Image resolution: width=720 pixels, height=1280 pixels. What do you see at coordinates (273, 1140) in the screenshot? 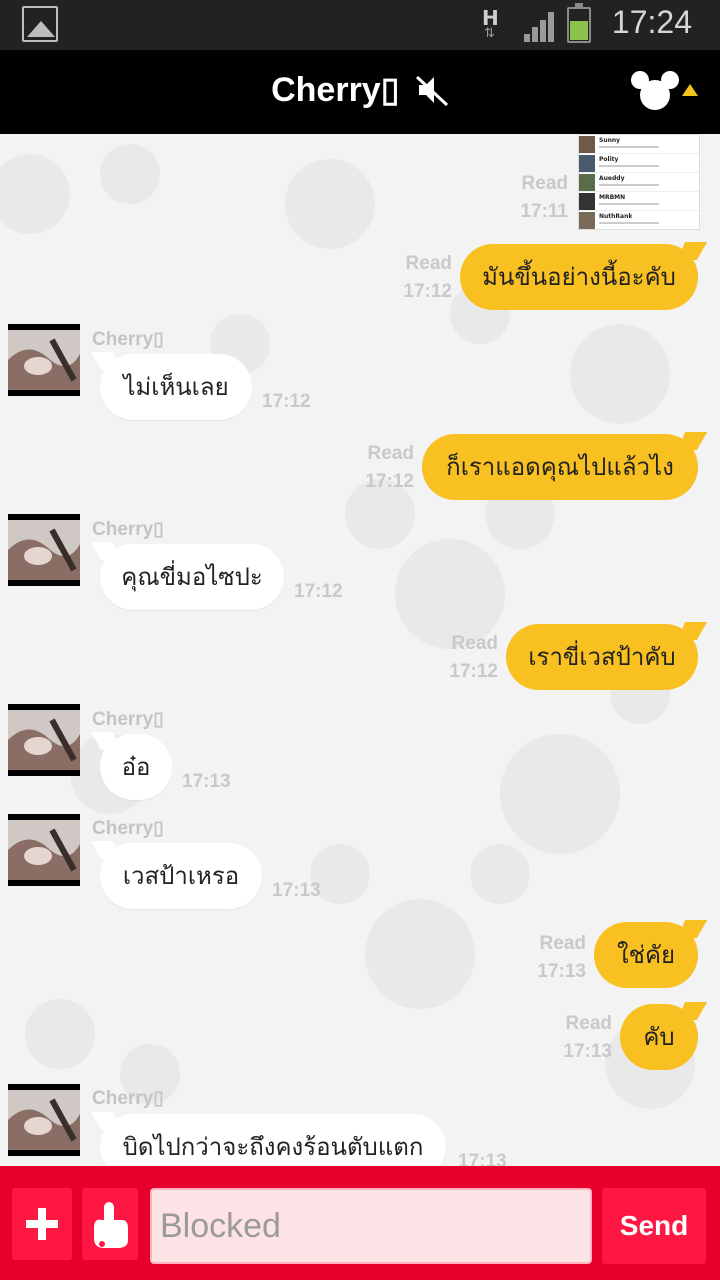
I see `incoming-message: บิดไปกว่าจะถึงคงร้อนตับแตก` at bounding box center [273, 1140].